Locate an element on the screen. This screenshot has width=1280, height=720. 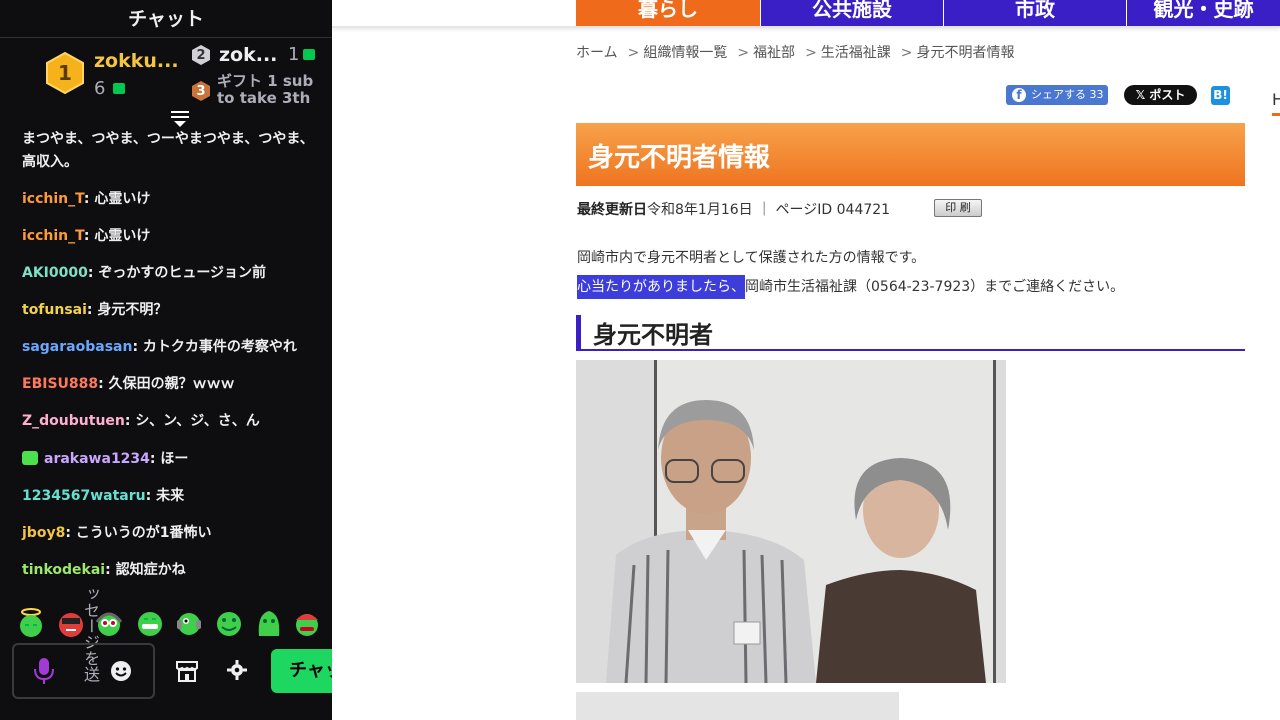
facebook-icon: f is located at coordinates (1019, 95).